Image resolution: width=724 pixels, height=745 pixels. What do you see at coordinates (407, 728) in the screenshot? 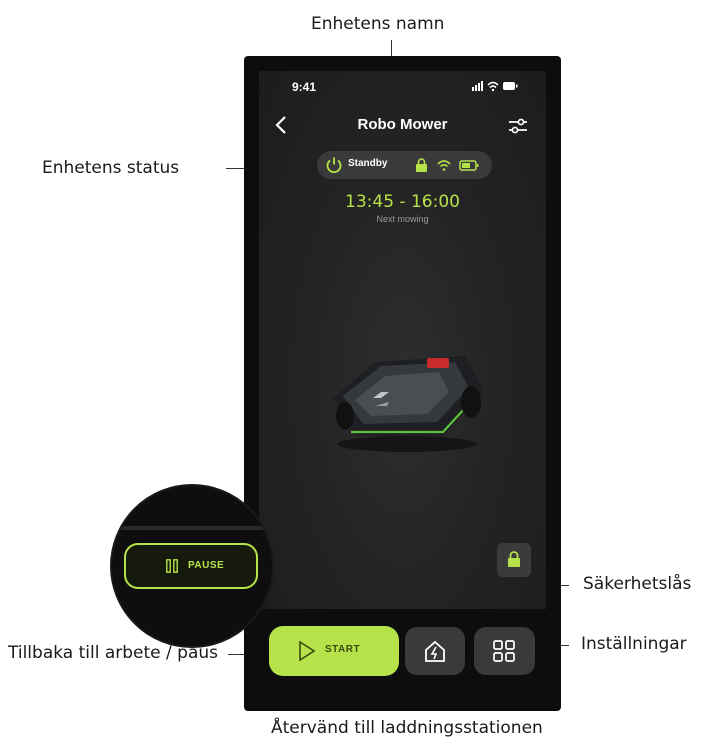
I see `annotation-return-to-station: Återvänd till laddningsstationen` at bounding box center [407, 728].